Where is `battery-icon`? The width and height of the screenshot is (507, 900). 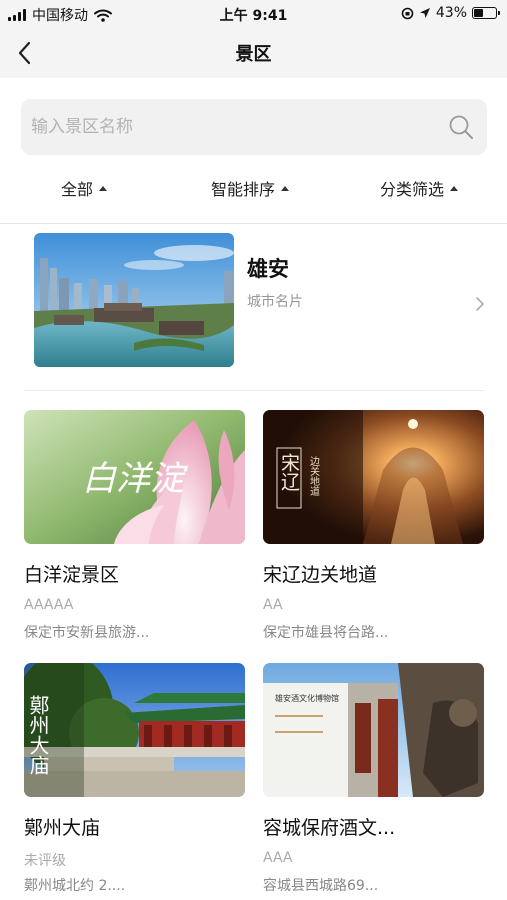
battery-icon is located at coordinates (486, 13).